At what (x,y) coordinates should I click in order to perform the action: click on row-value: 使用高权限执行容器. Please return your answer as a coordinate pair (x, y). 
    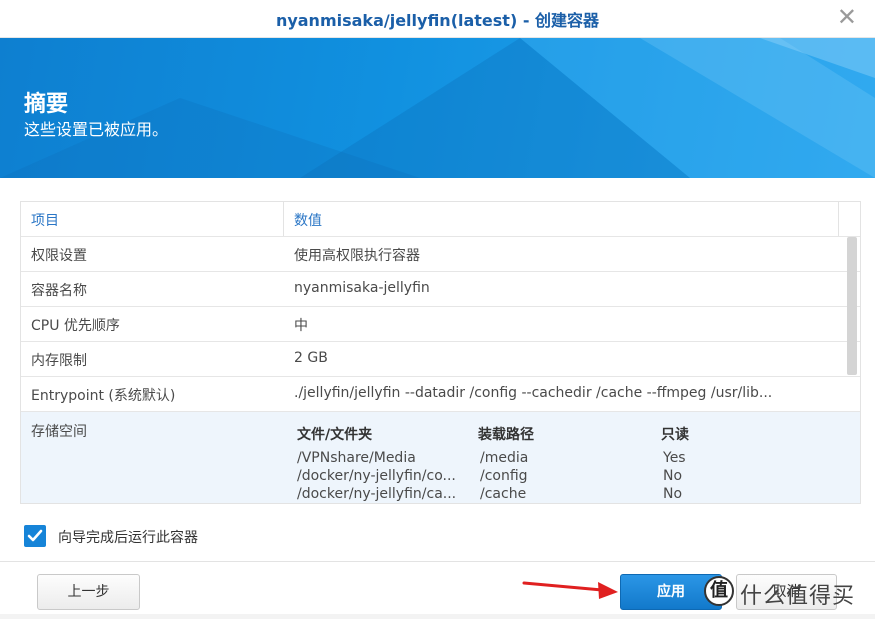
    Looking at the image, I should click on (357, 256).